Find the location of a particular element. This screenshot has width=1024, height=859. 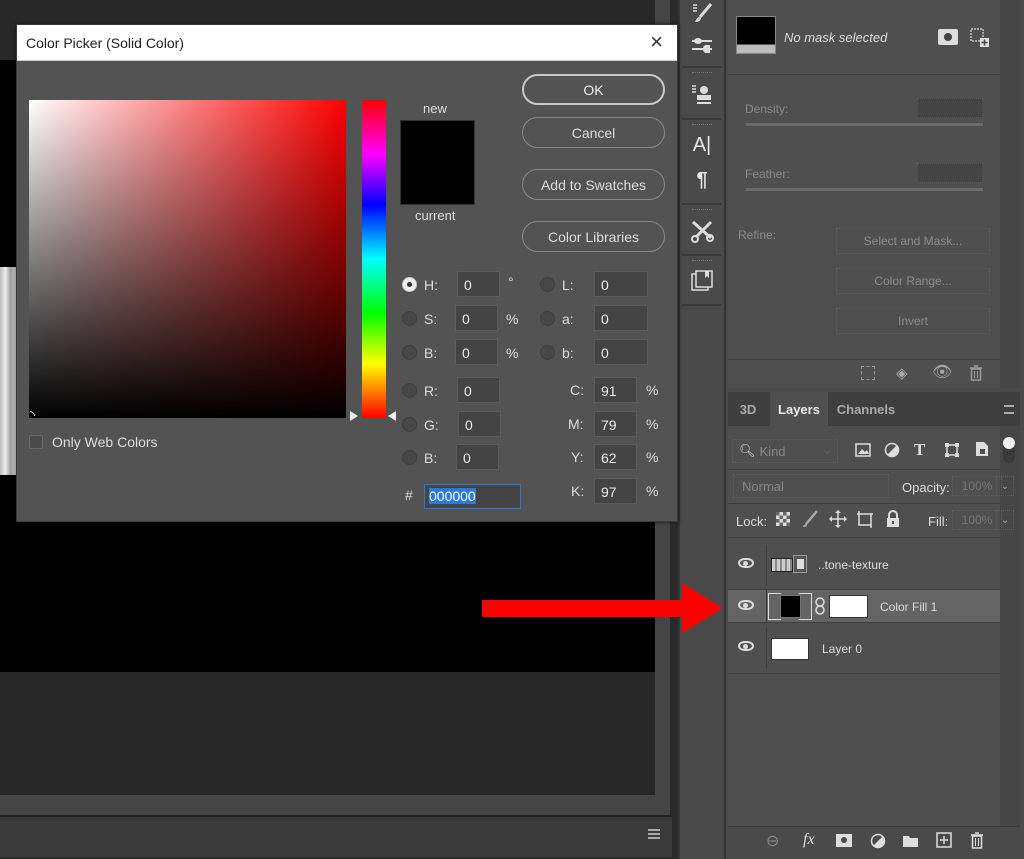

saturation-input: 0 is located at coordinates (476, 318).